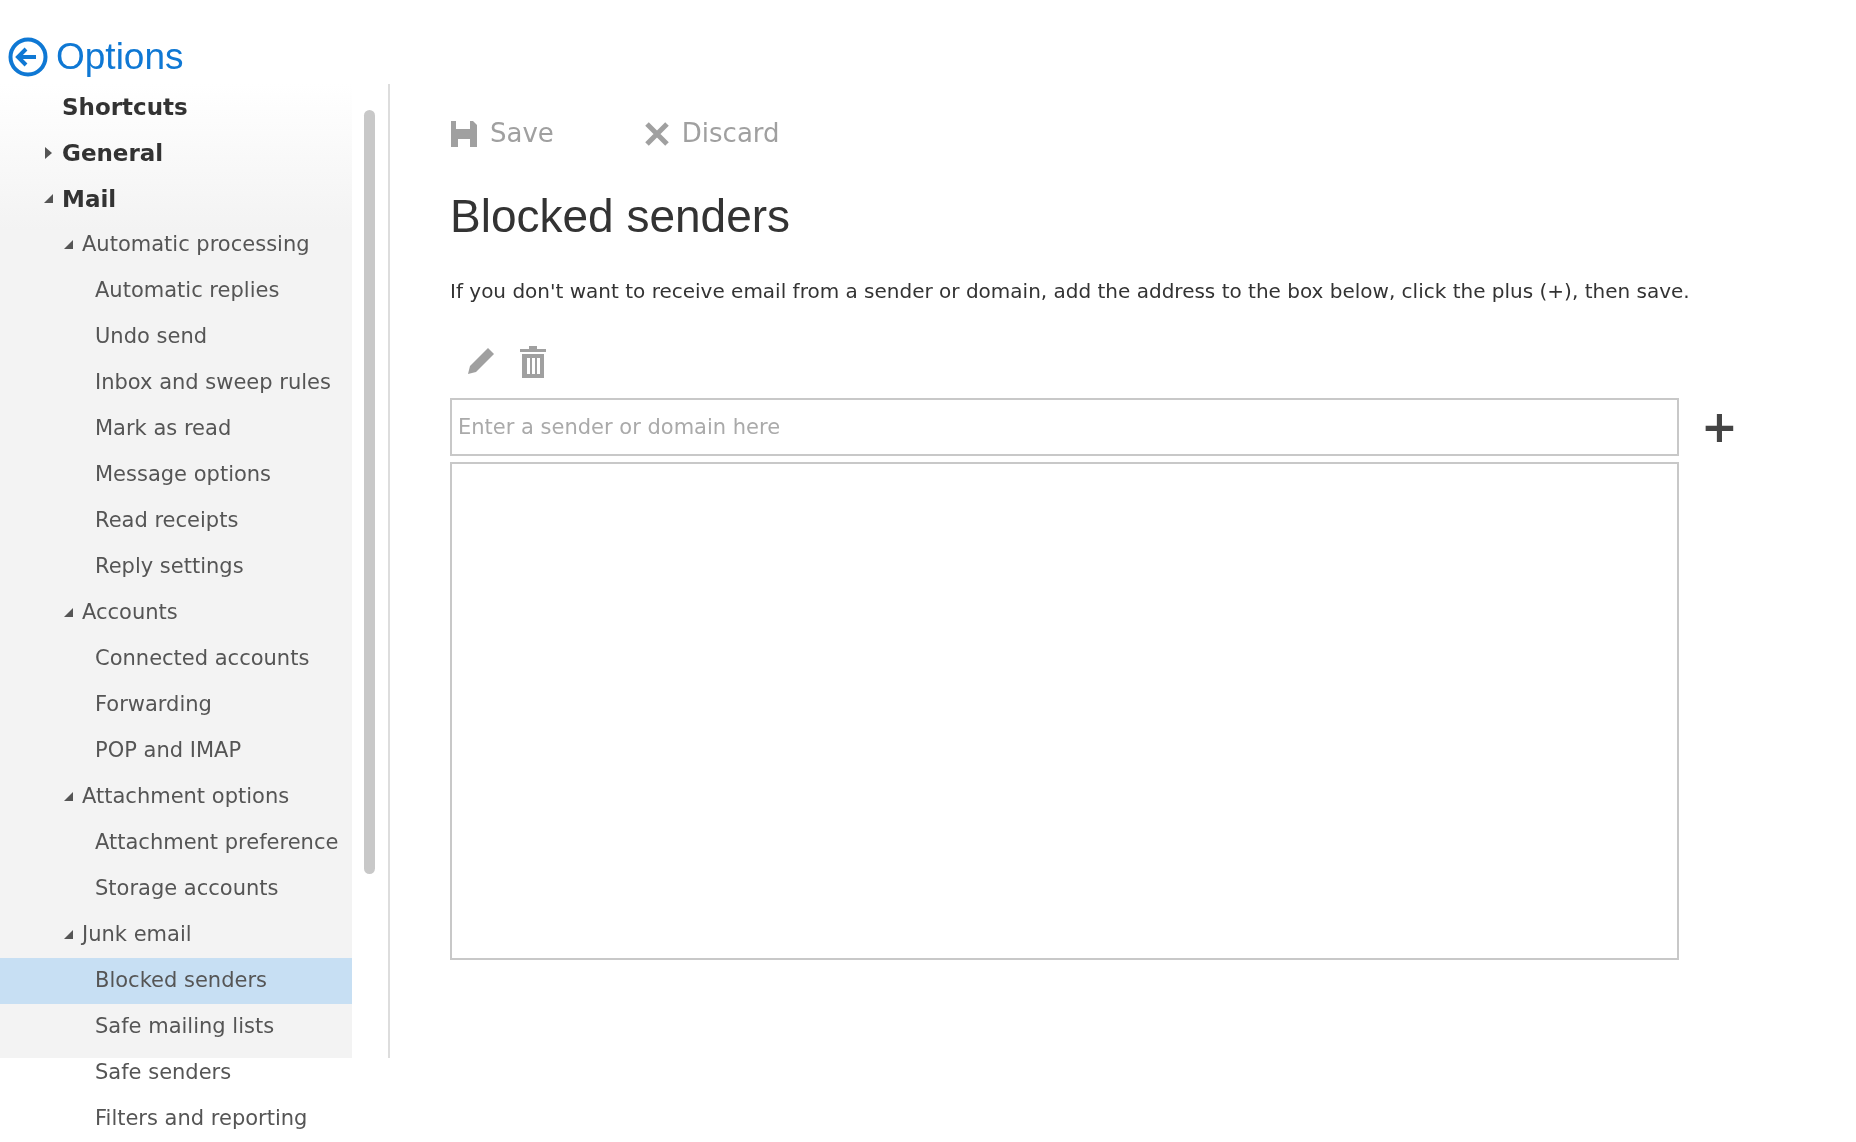 This screenshot has width=1856, height=1142. Describe the element at coordinates (176, 107) in the screenshot. I see `sidebar-item: Shortcuts` at that location.